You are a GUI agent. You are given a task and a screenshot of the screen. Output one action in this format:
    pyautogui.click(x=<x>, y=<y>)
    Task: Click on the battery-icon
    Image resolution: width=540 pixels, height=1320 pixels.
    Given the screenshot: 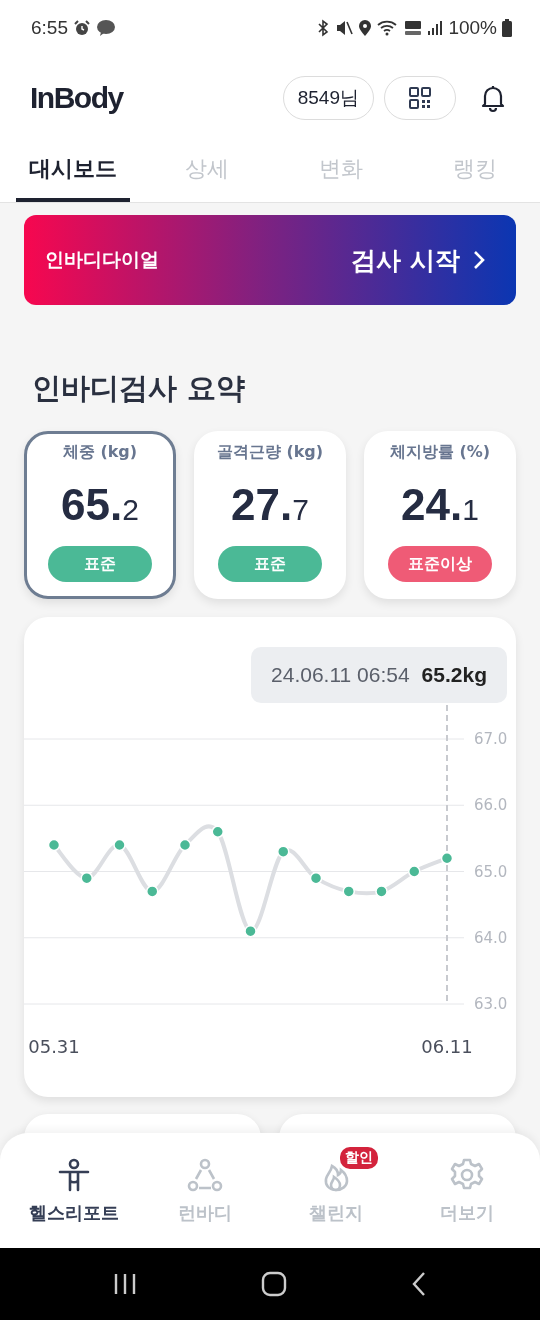 What is the action you would take?
    pyautogui.click(x=507, y=28)
    